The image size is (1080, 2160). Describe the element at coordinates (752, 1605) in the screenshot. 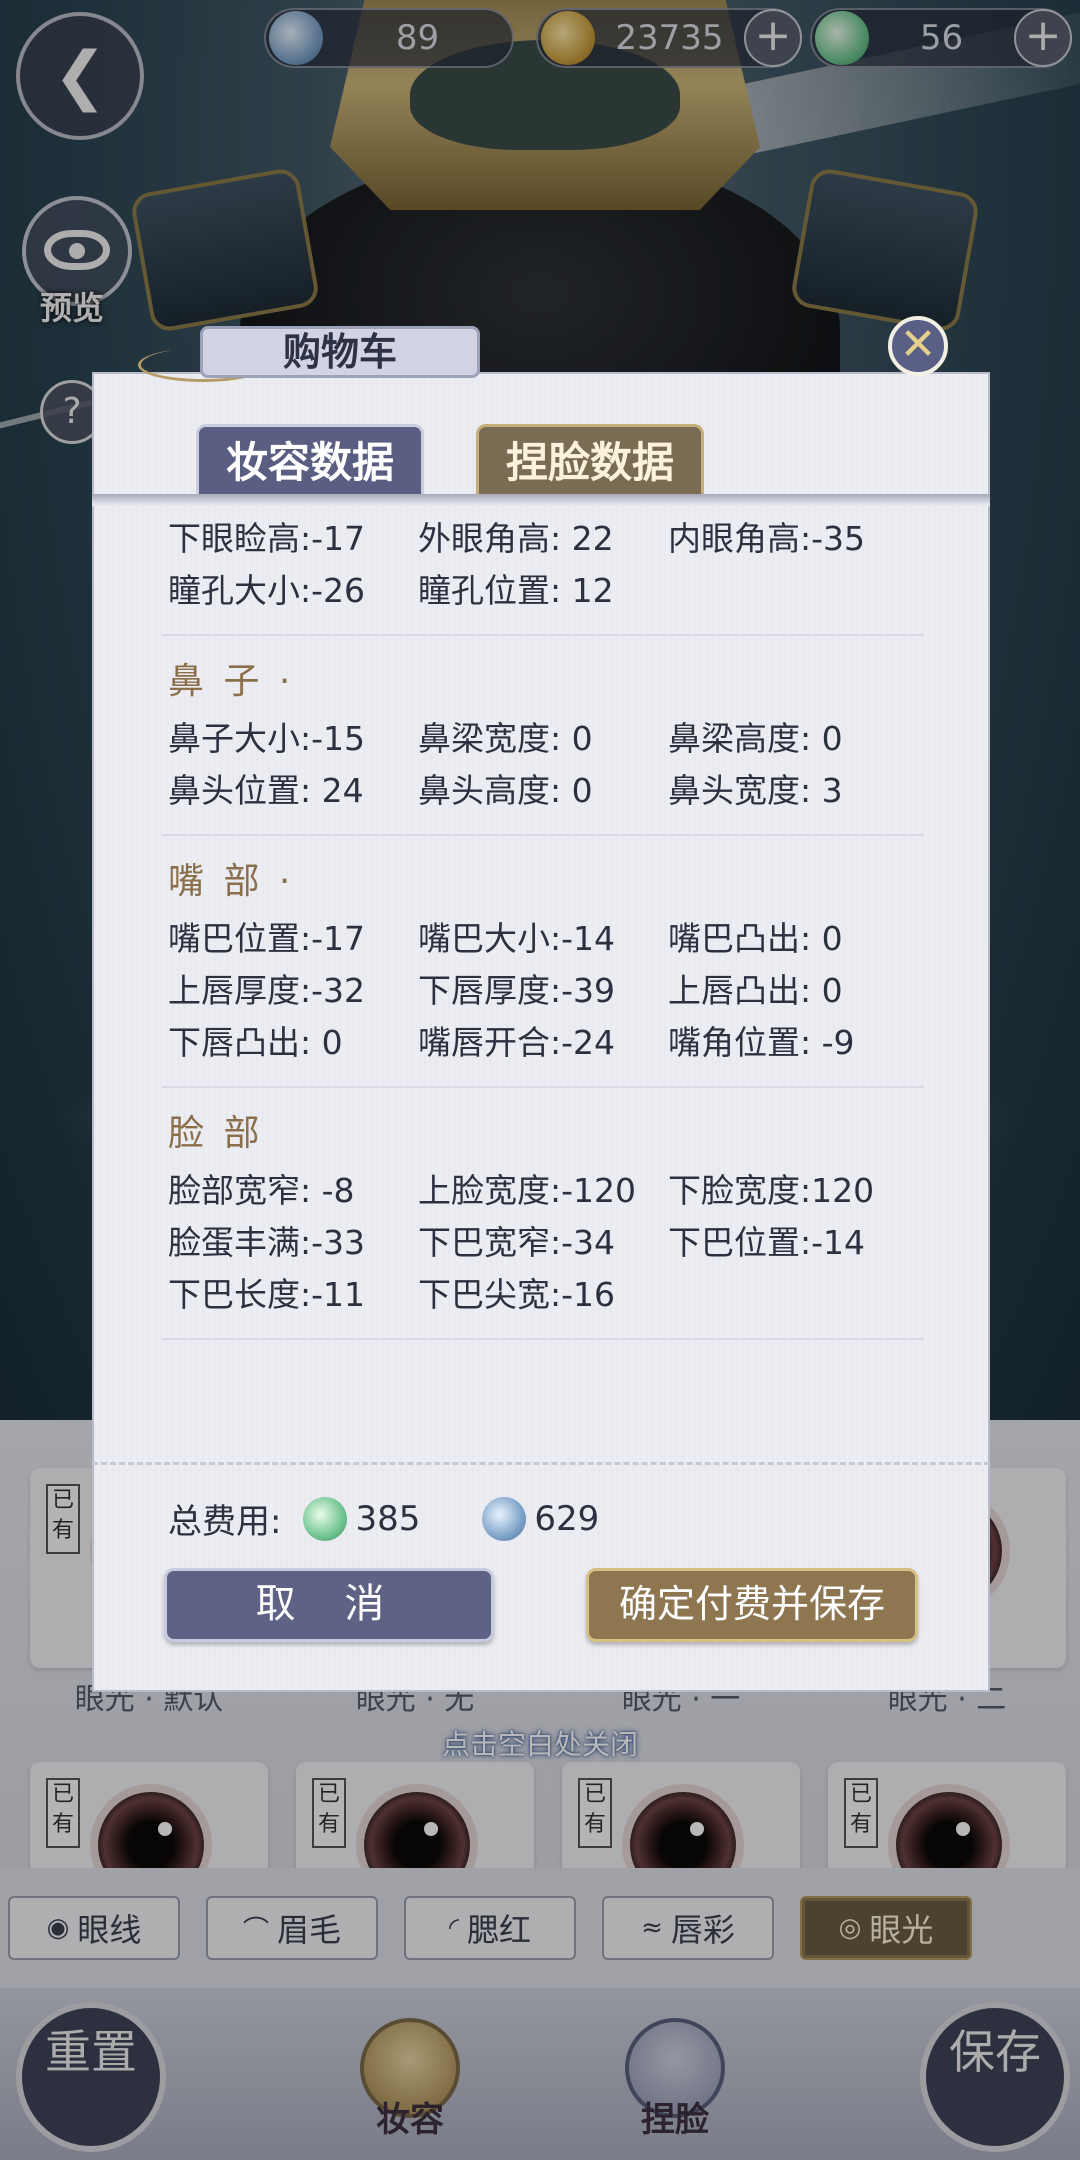

I see `confirm-pay-save-button: 确定付费并保存` at that location.